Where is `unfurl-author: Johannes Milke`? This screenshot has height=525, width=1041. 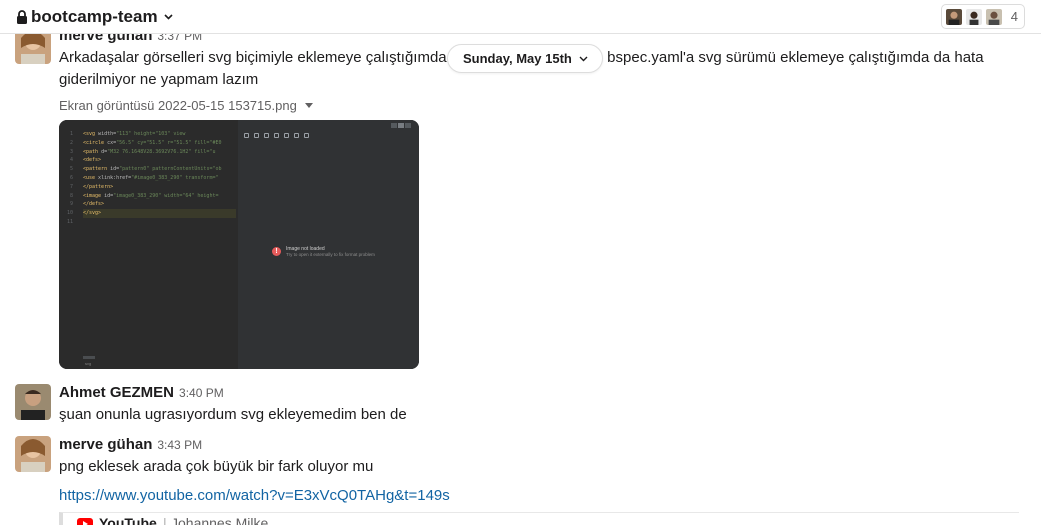 unfurl-author: Johannes Milke is located at coordinates (220, 520).